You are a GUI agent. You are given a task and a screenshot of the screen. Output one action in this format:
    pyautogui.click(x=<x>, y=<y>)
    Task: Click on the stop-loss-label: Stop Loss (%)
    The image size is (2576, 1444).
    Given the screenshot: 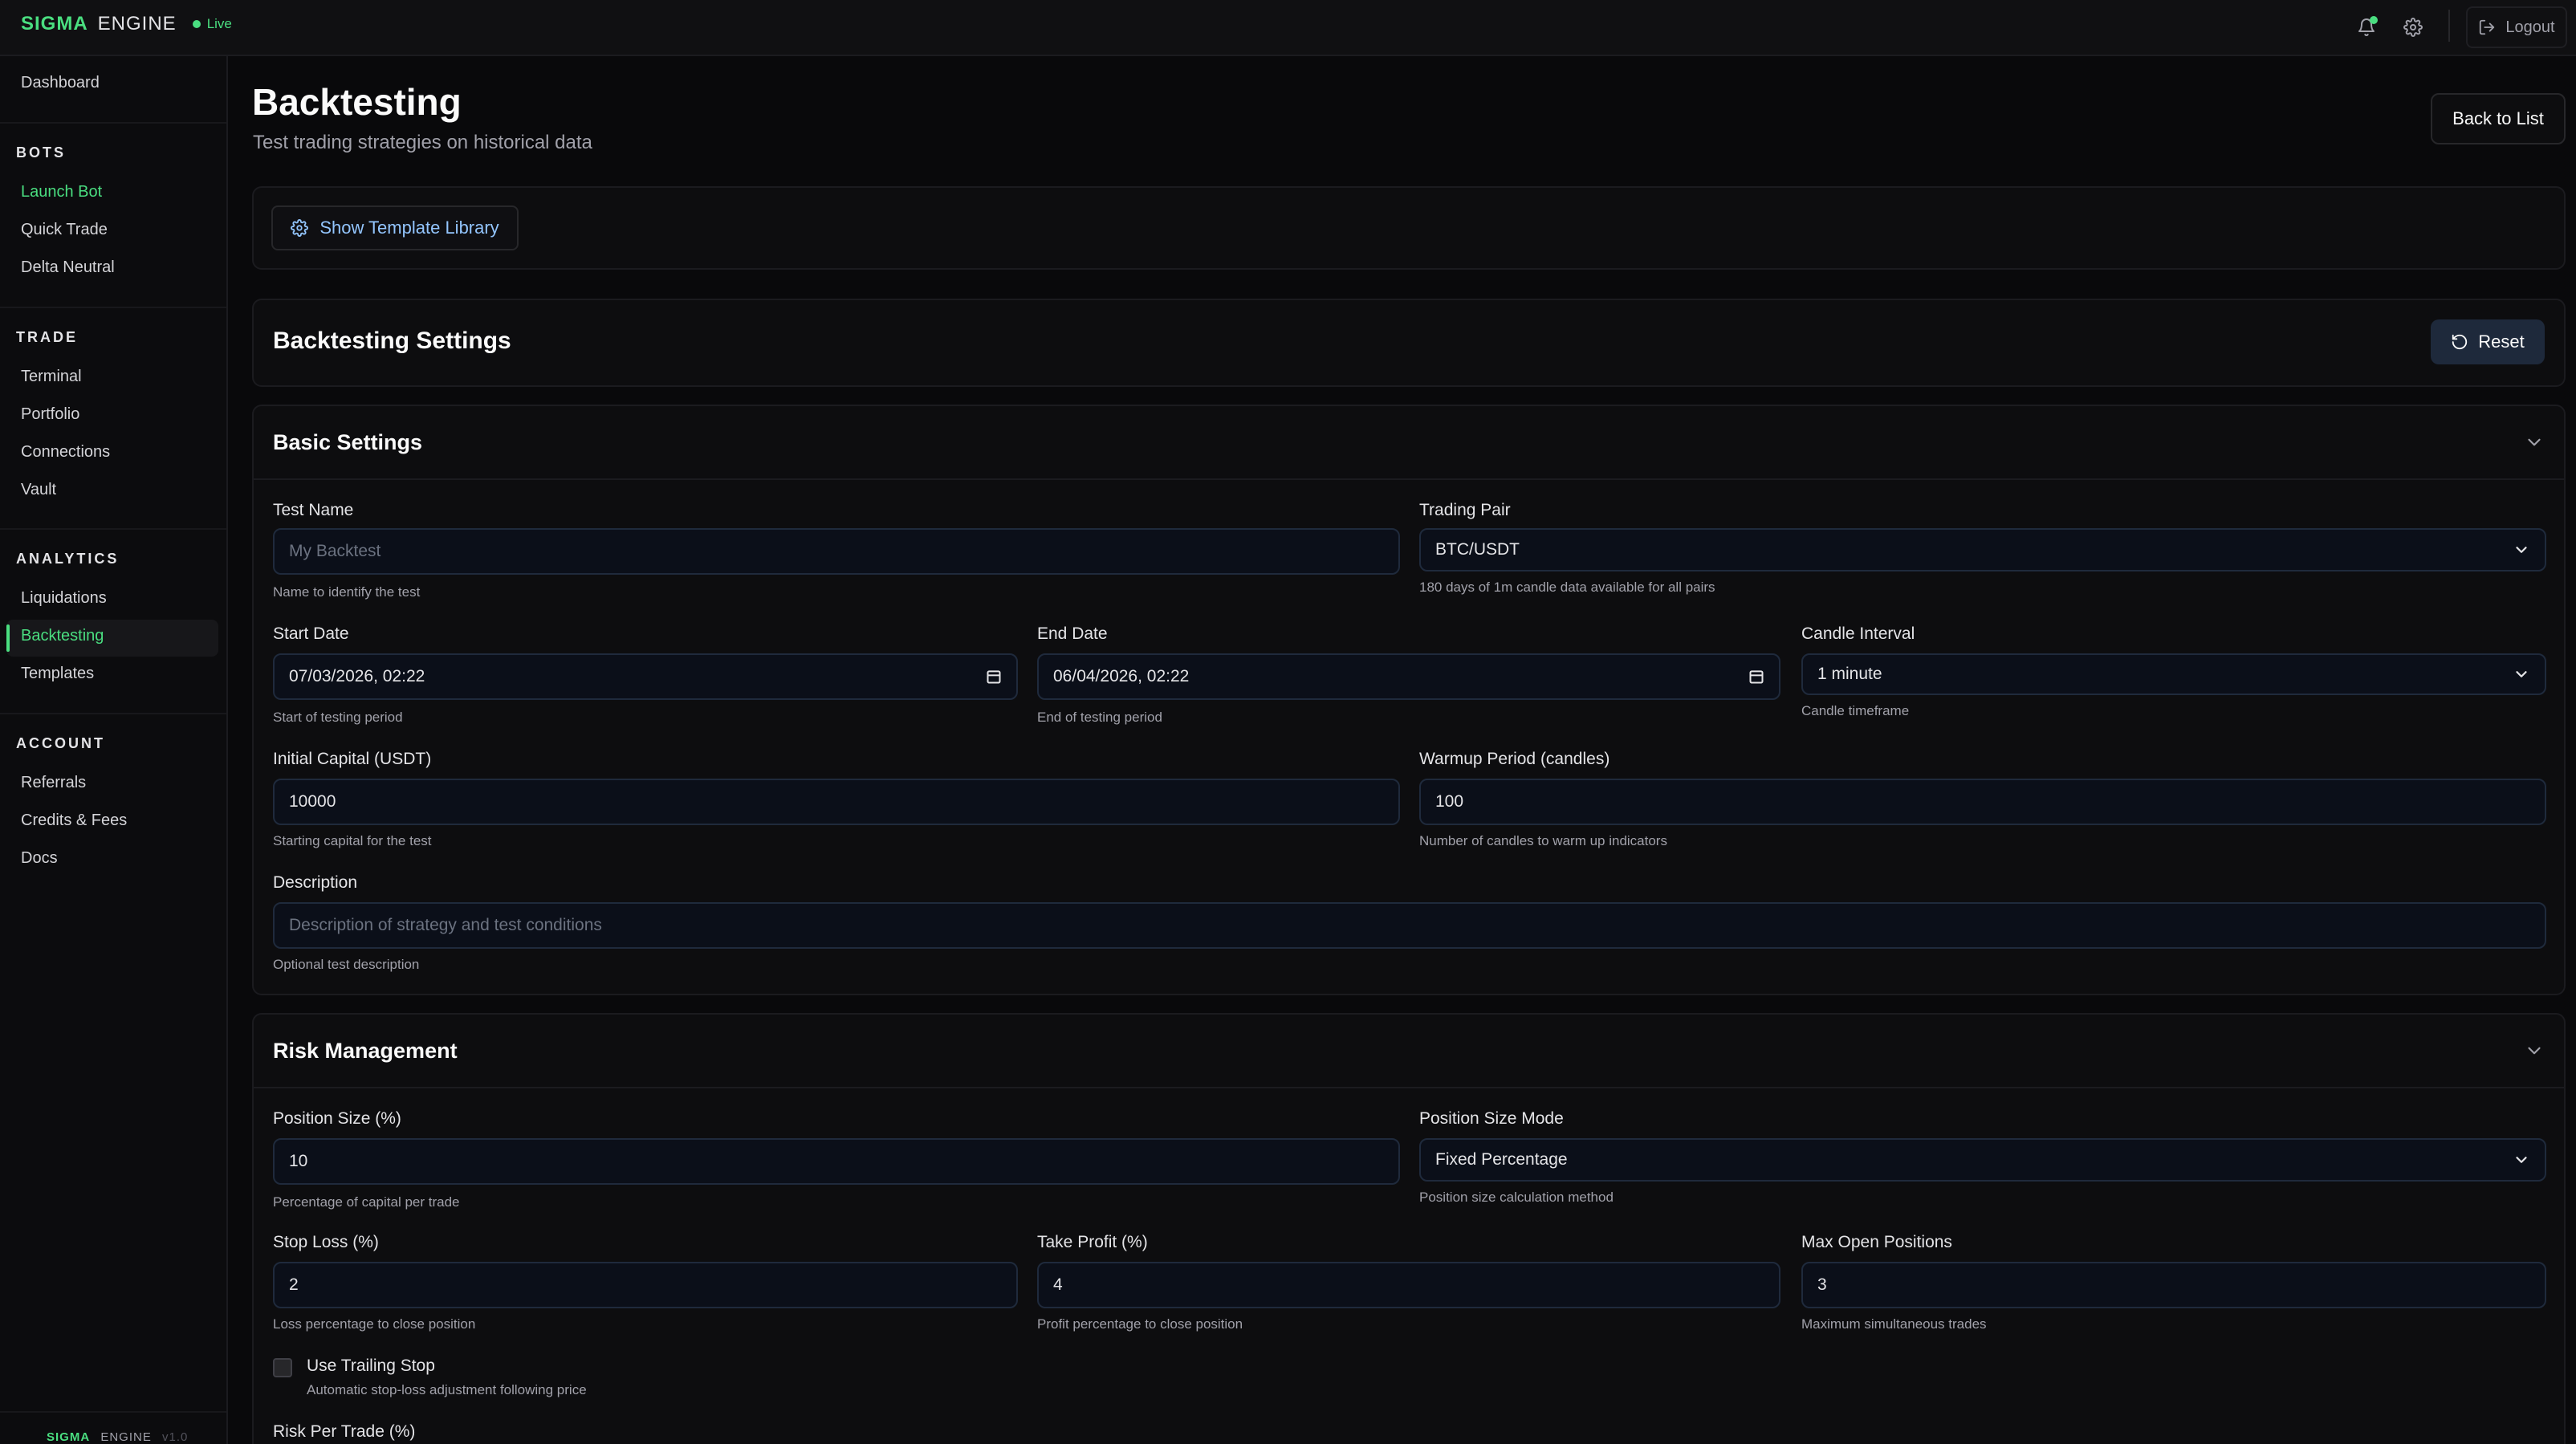 What is the action you would take?
    pyautogui.click(x=326, y=1242)
    